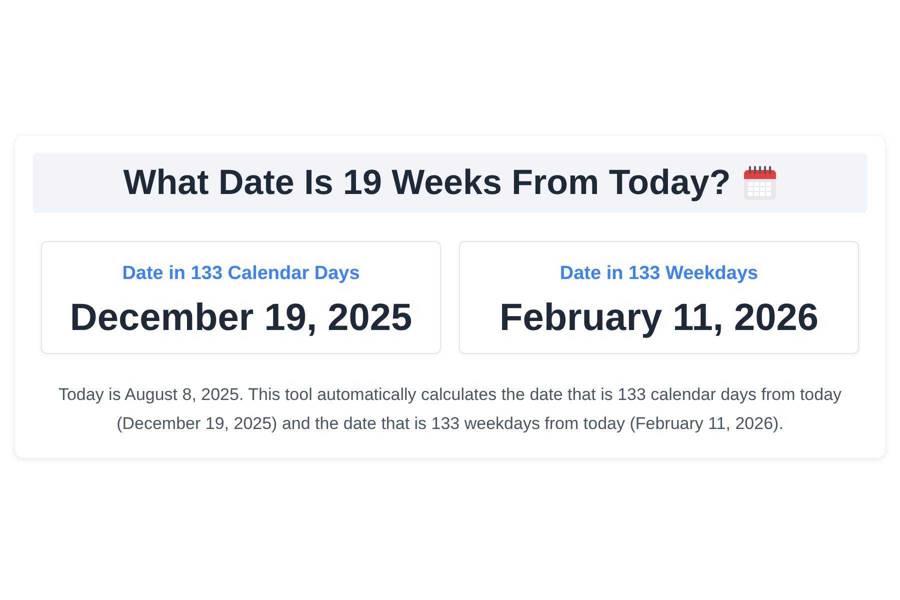  What do you see at coordinates (659, 318) in the screenshot?
I see `result-date: February 11, 2026` at bounding box center [659, 318].